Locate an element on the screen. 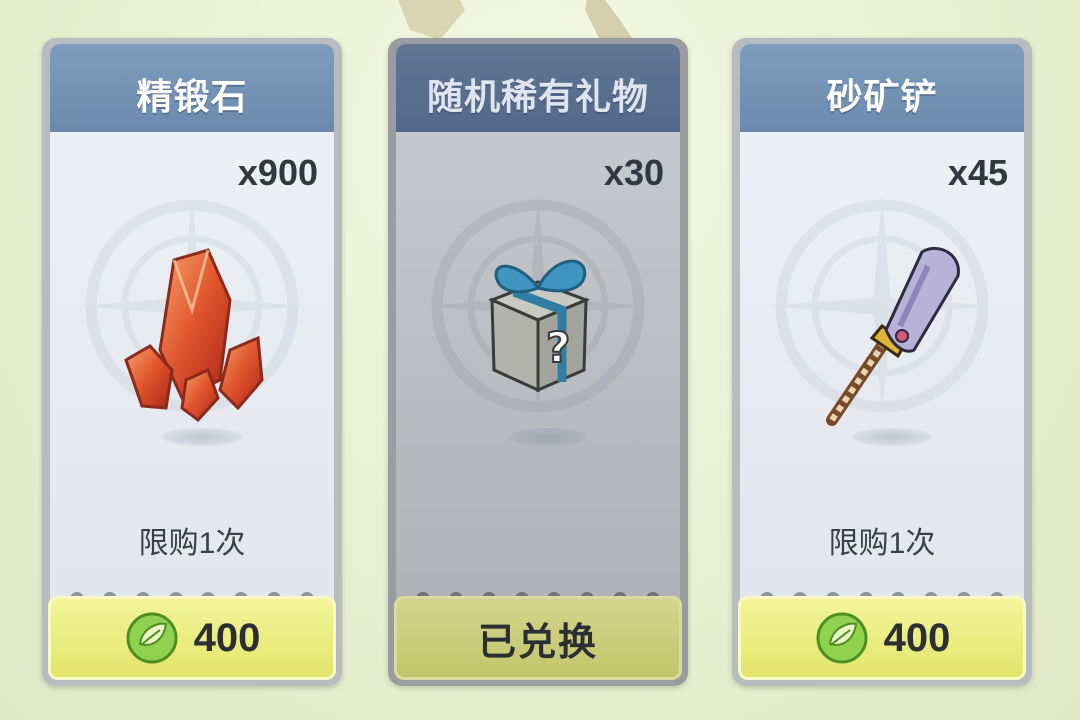 The height and width of the screenshot is (720, 1080). forging-crystal-icon is located at coordinates (194, 335).